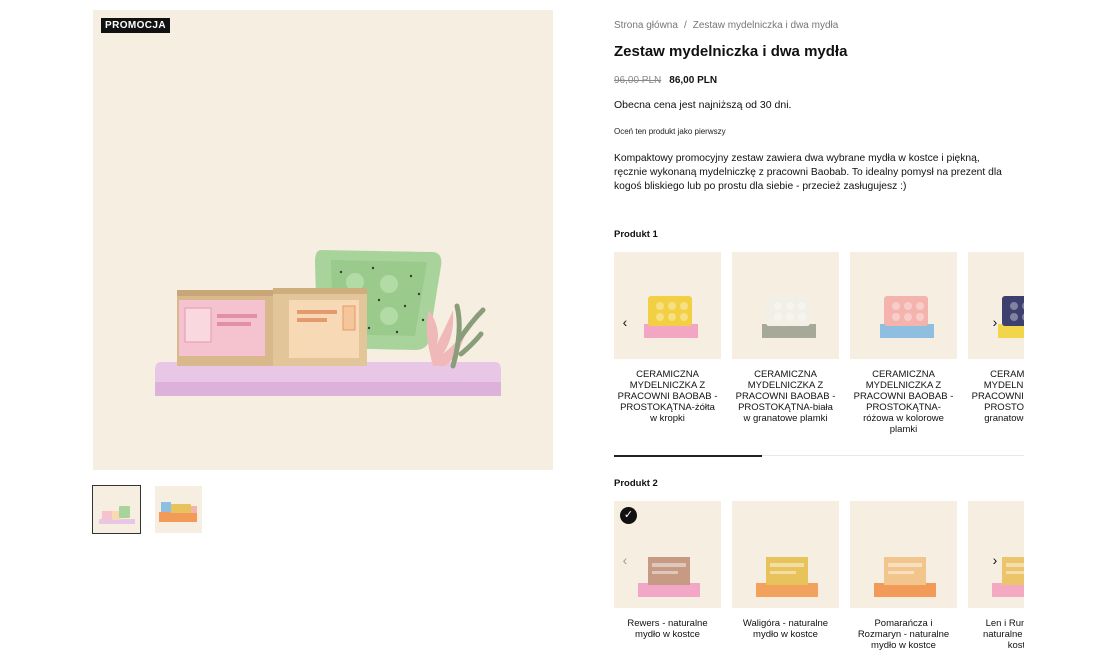  Describe the element at coordinates (693, 80) in the screenshot. I see `current-price: 86,00 PLN` at that location.